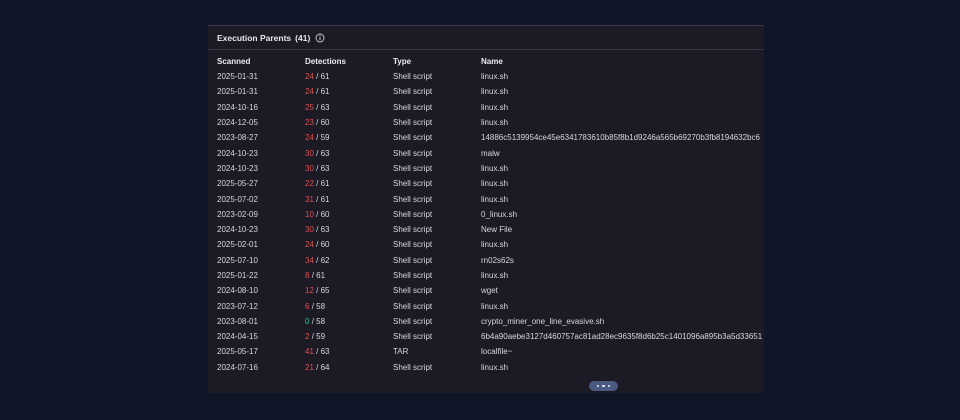 This screenshot has width=960, height=420. I want to click on table-row: 2025-01-22 8 / 61 Shell script linux.sh, so click(489, 275).